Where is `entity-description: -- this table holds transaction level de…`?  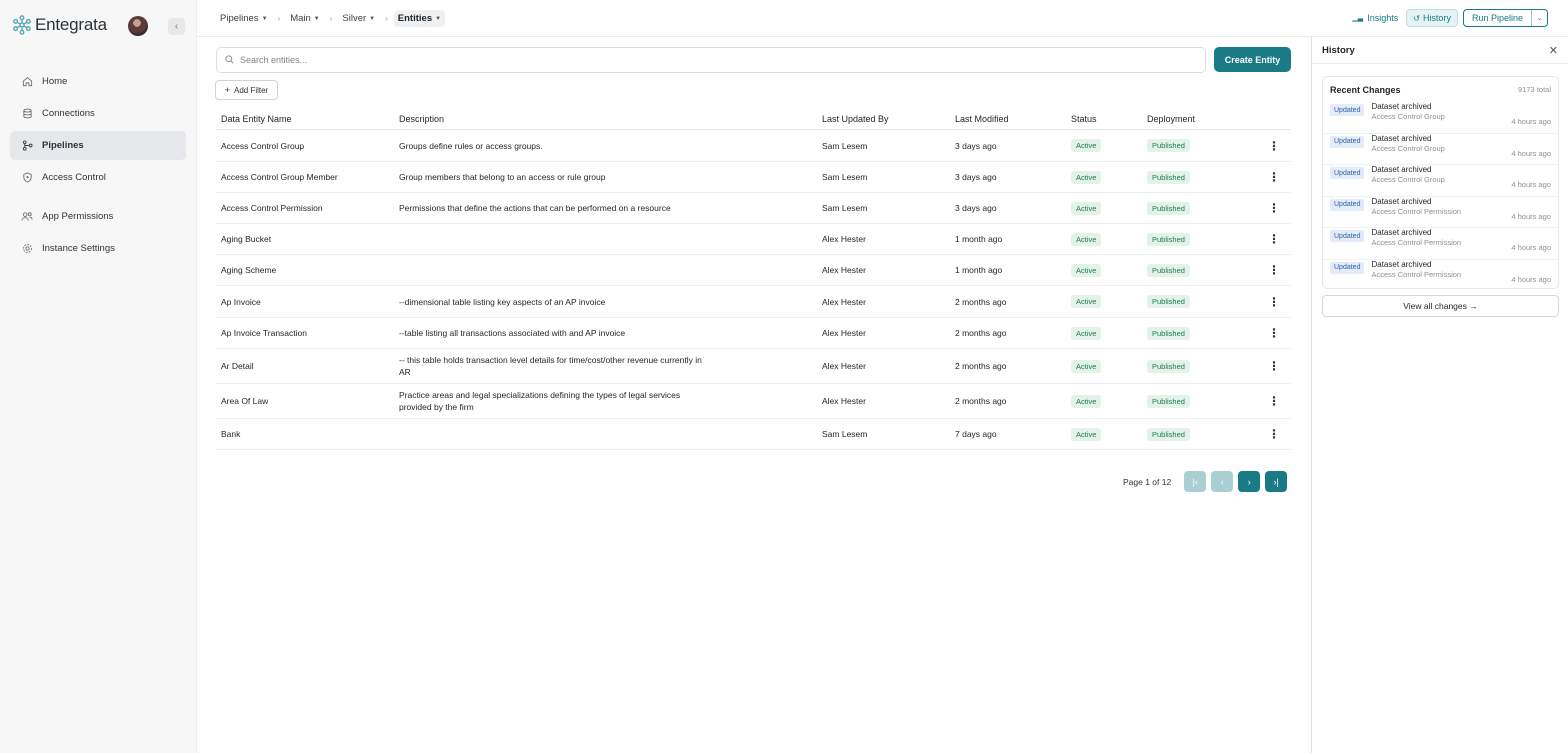
entity-description: -- this table holds transaction level de… is located at coordinates (550, 366).